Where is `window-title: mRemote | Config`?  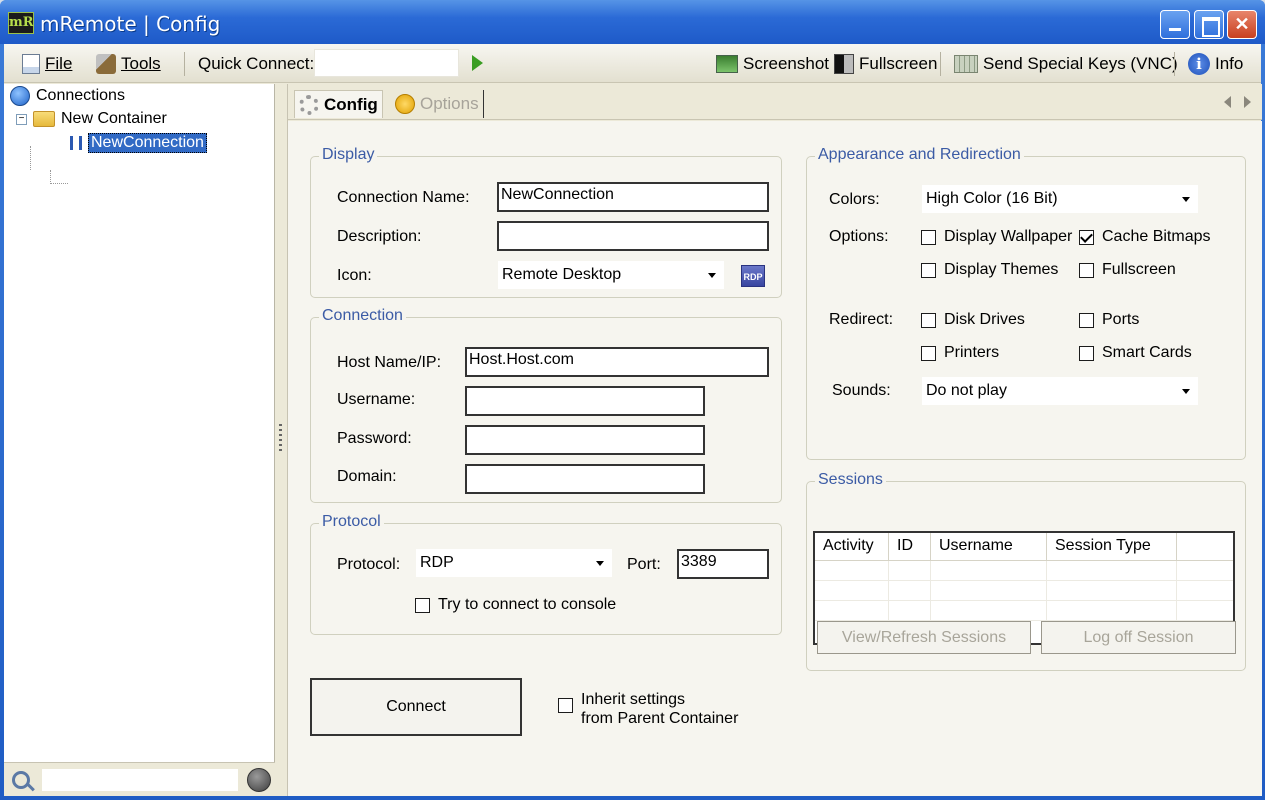
window-title: mRemote | Config is located at coordinates (130, 24).